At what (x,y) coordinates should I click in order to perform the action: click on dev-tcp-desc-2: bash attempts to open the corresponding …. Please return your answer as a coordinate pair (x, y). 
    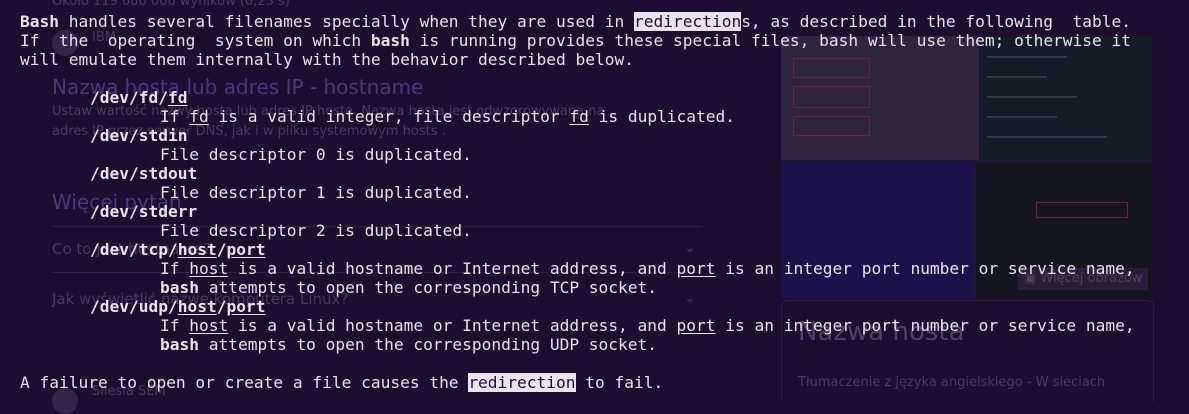
    Looking at the image, I should click on (408, 287).